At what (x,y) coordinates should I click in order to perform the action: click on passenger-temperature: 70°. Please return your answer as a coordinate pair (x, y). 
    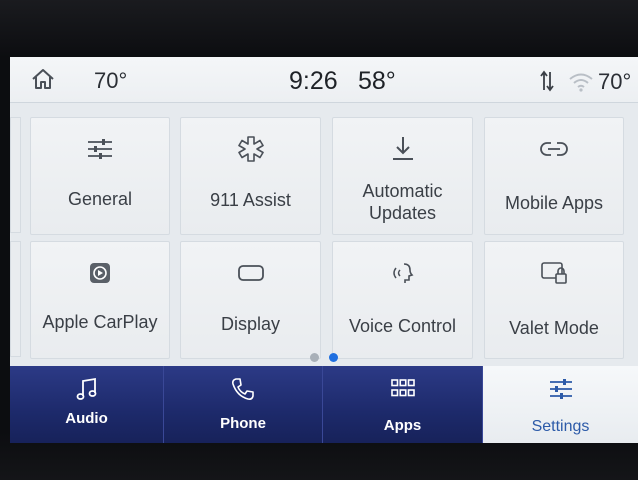
    Looking at the image, I should click on (614, 82).